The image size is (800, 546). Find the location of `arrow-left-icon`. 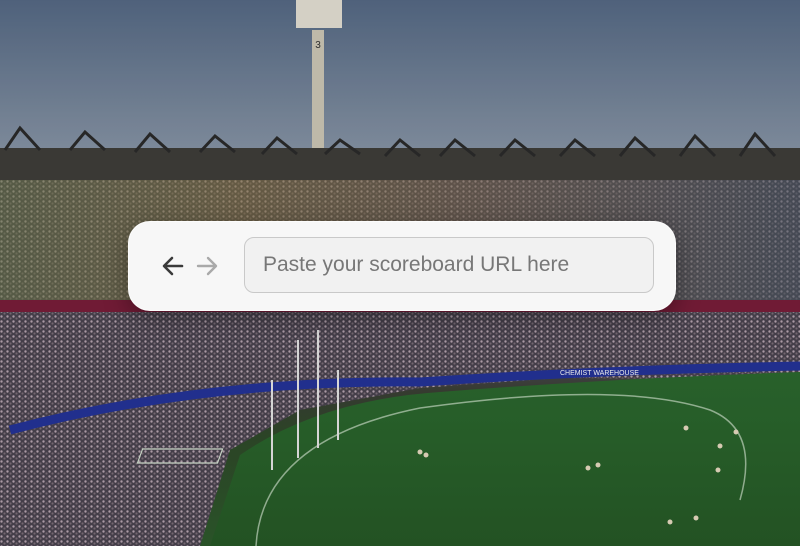

arrow-left-icon is located at coordinates (173, 266).